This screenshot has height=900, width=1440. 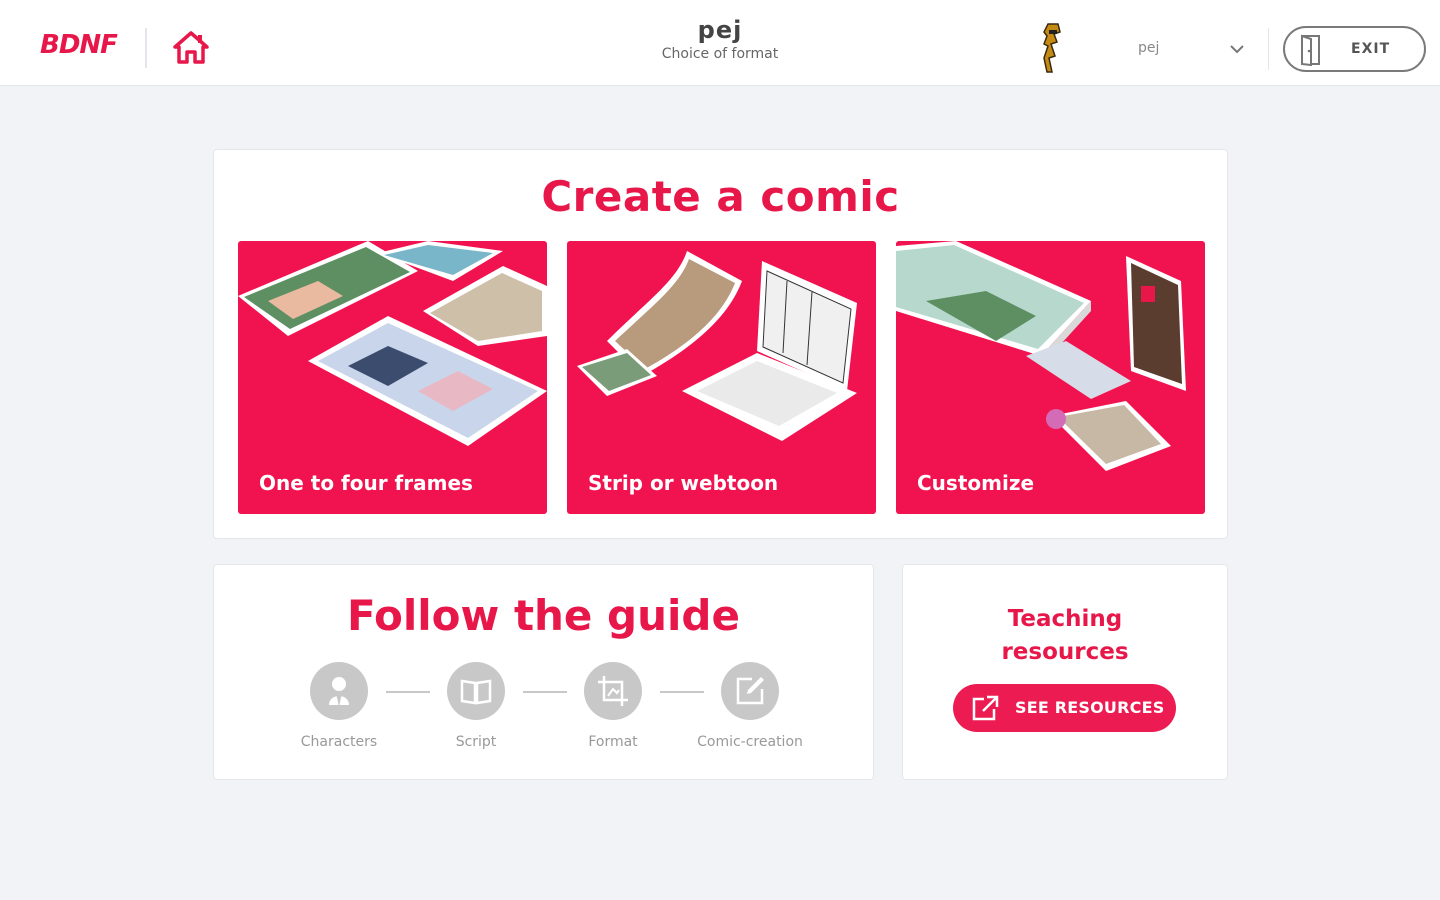 I want to click on guide-step-format: Format, so click(x=613, y=706).